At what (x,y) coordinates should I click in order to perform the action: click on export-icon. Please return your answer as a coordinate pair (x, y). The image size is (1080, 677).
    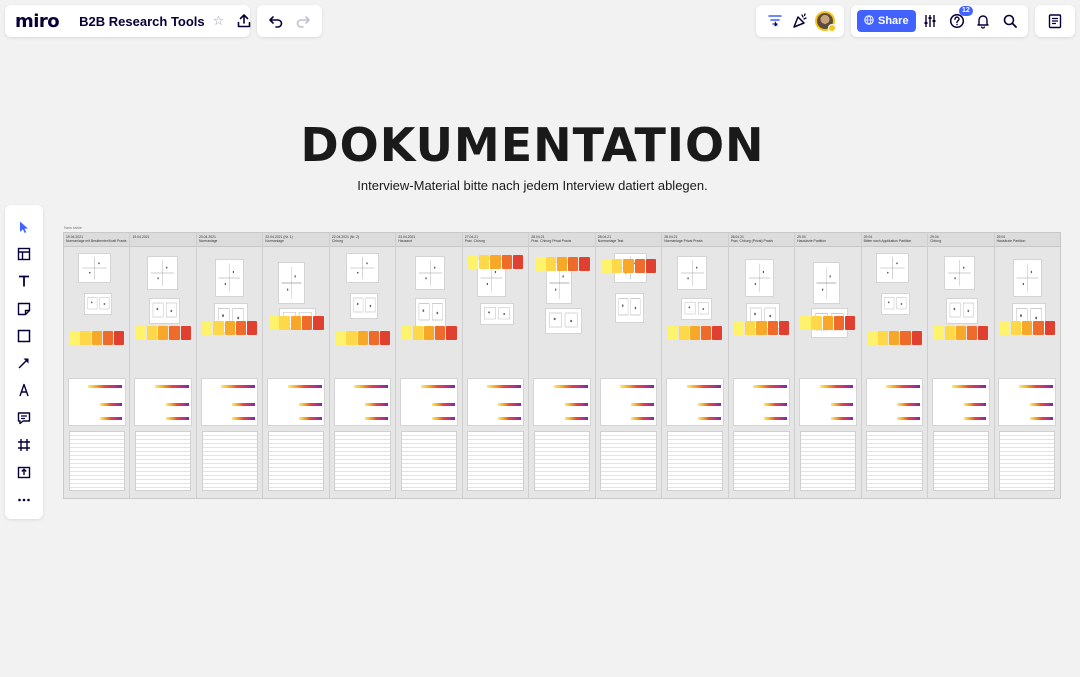
    Looking at the image, I should click on (244, 21).